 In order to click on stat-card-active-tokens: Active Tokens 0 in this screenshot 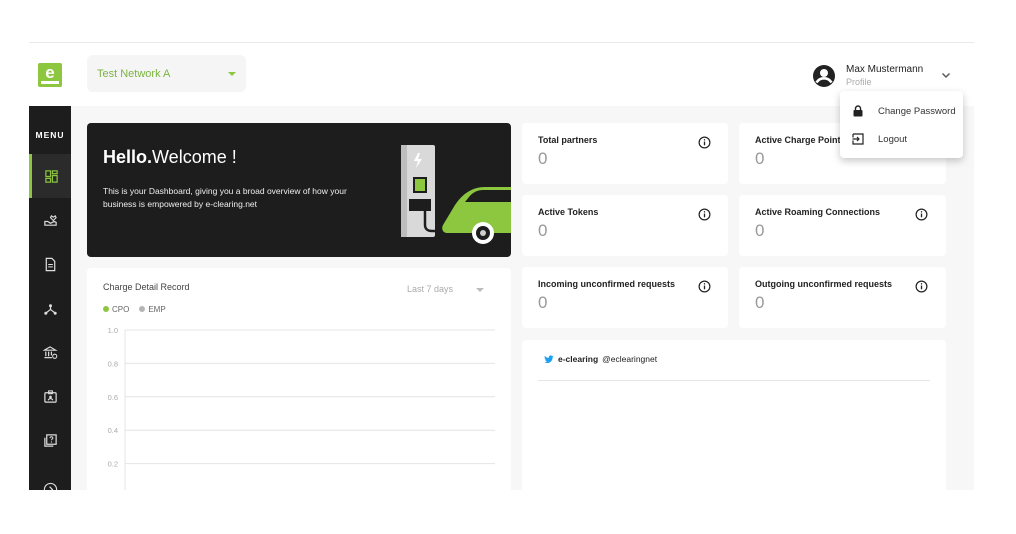, I will do `click(625, 225)`.